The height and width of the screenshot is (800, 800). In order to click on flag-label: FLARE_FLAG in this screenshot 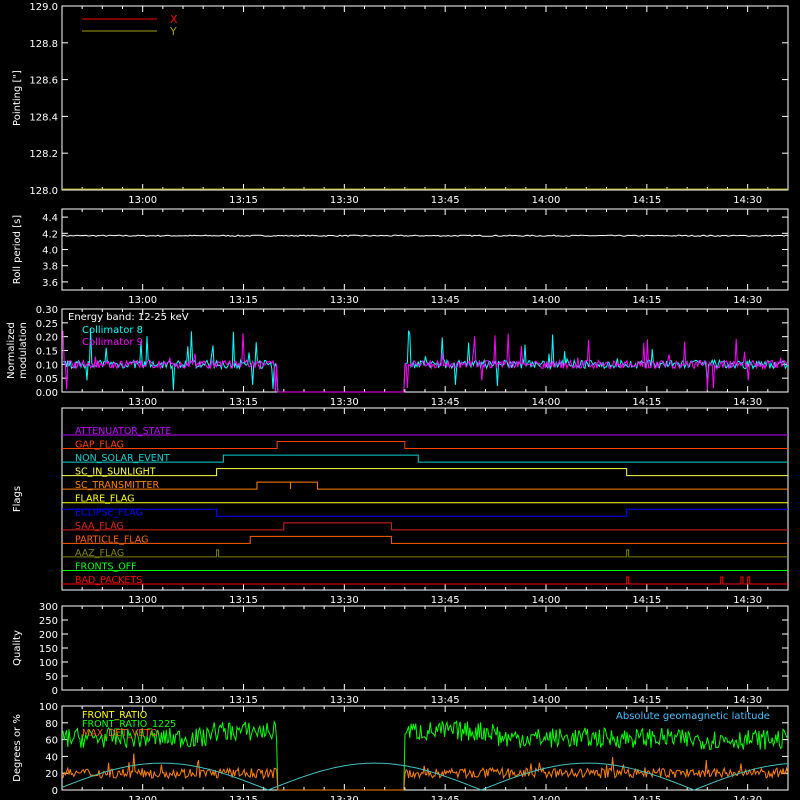, I will do `click(105, 499)`.